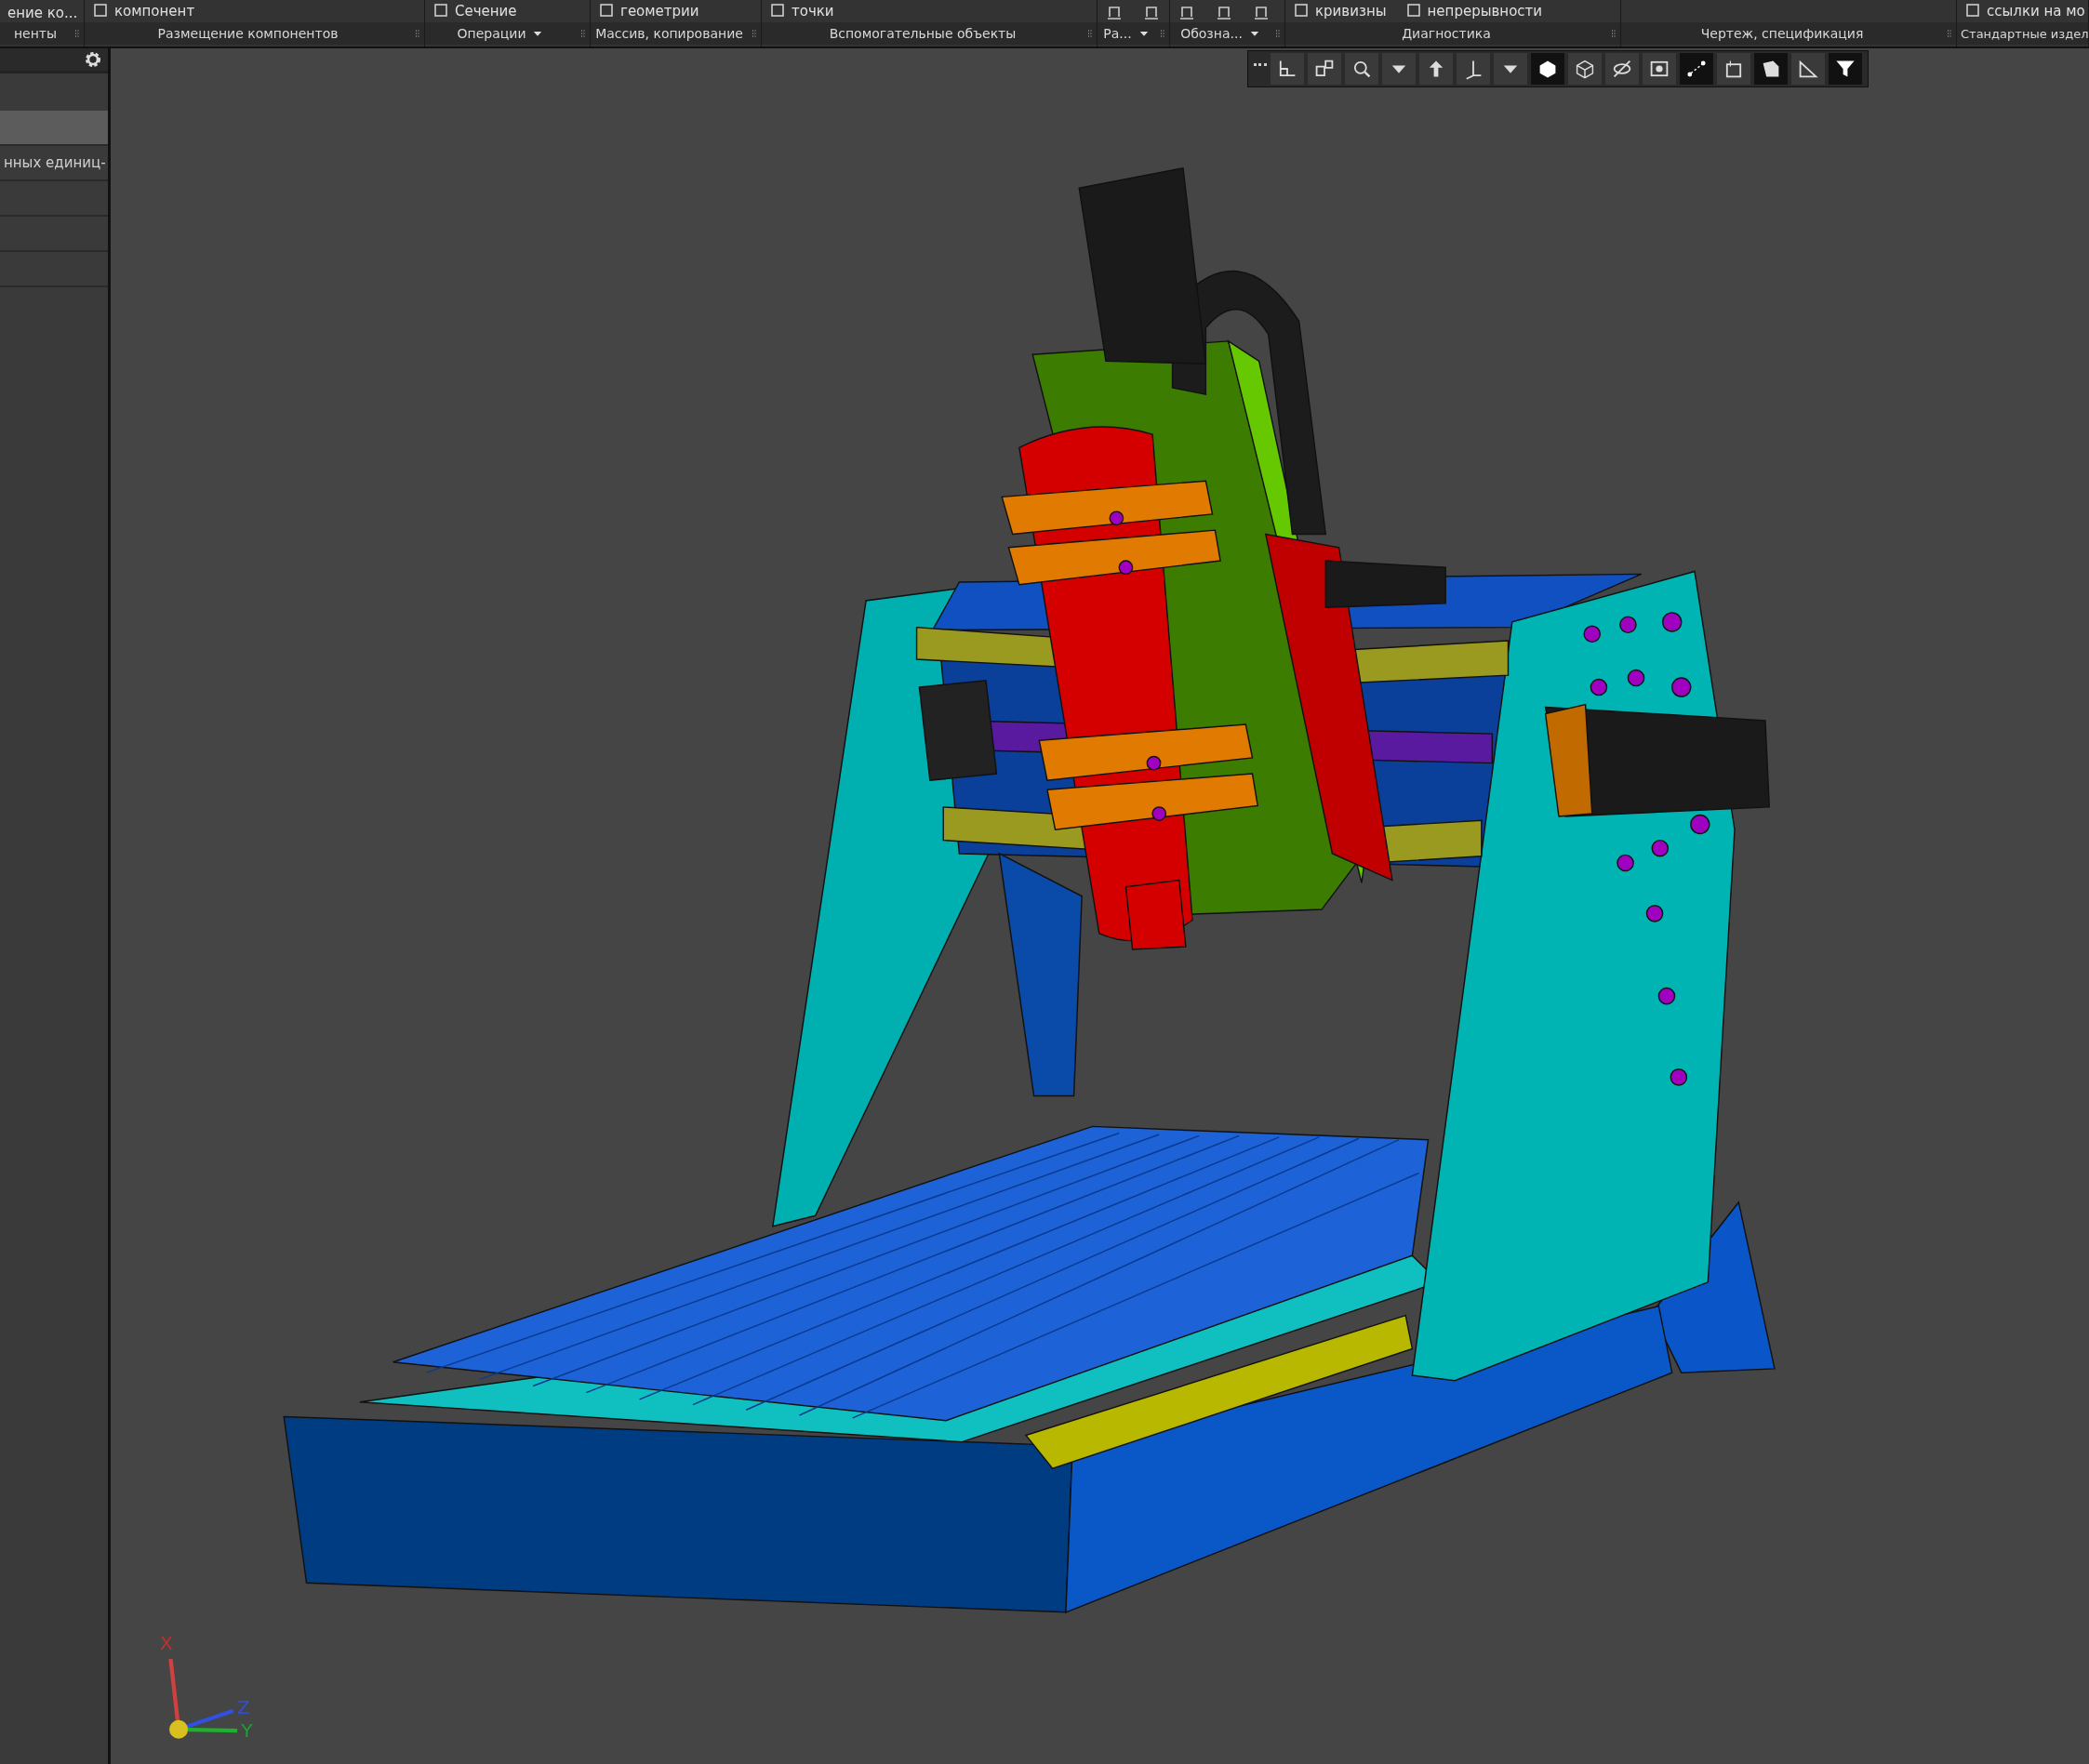  What do you see at coordinates (167, 1642) in the screenshot?
I see `axis-label: X` at bounding box center [167, 1642].